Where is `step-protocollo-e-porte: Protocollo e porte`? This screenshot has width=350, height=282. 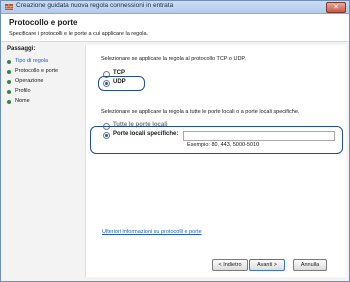 step-protocollo-e-porte: Protocollo e porte is located at coordinates (43, 71).